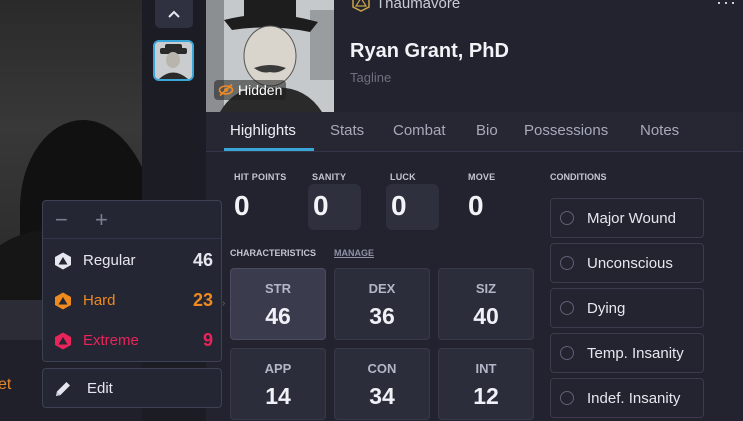  Describe the element at coordinates (109, 260) in the screenshot. I see `difficulty-name: Regular` at that location.